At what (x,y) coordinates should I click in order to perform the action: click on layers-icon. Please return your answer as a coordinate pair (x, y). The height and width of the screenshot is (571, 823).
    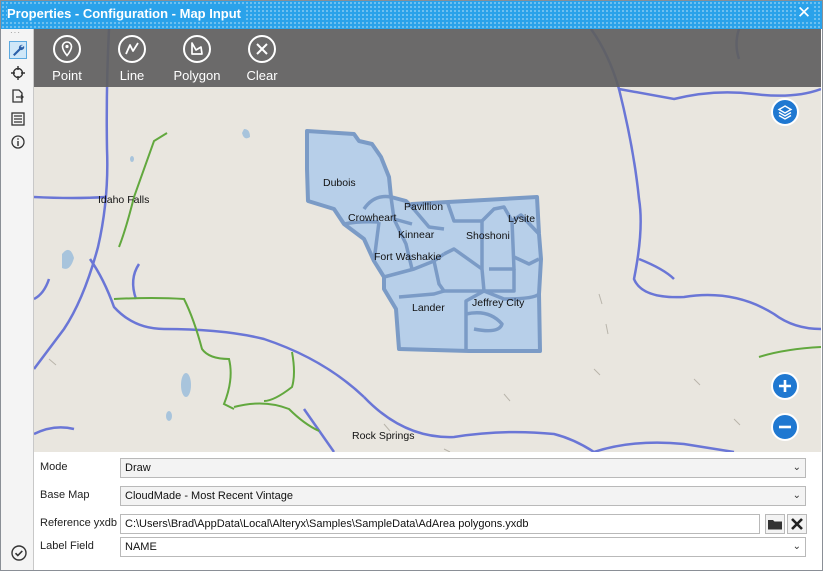
    Looking at the image, I should click on (785, 112).